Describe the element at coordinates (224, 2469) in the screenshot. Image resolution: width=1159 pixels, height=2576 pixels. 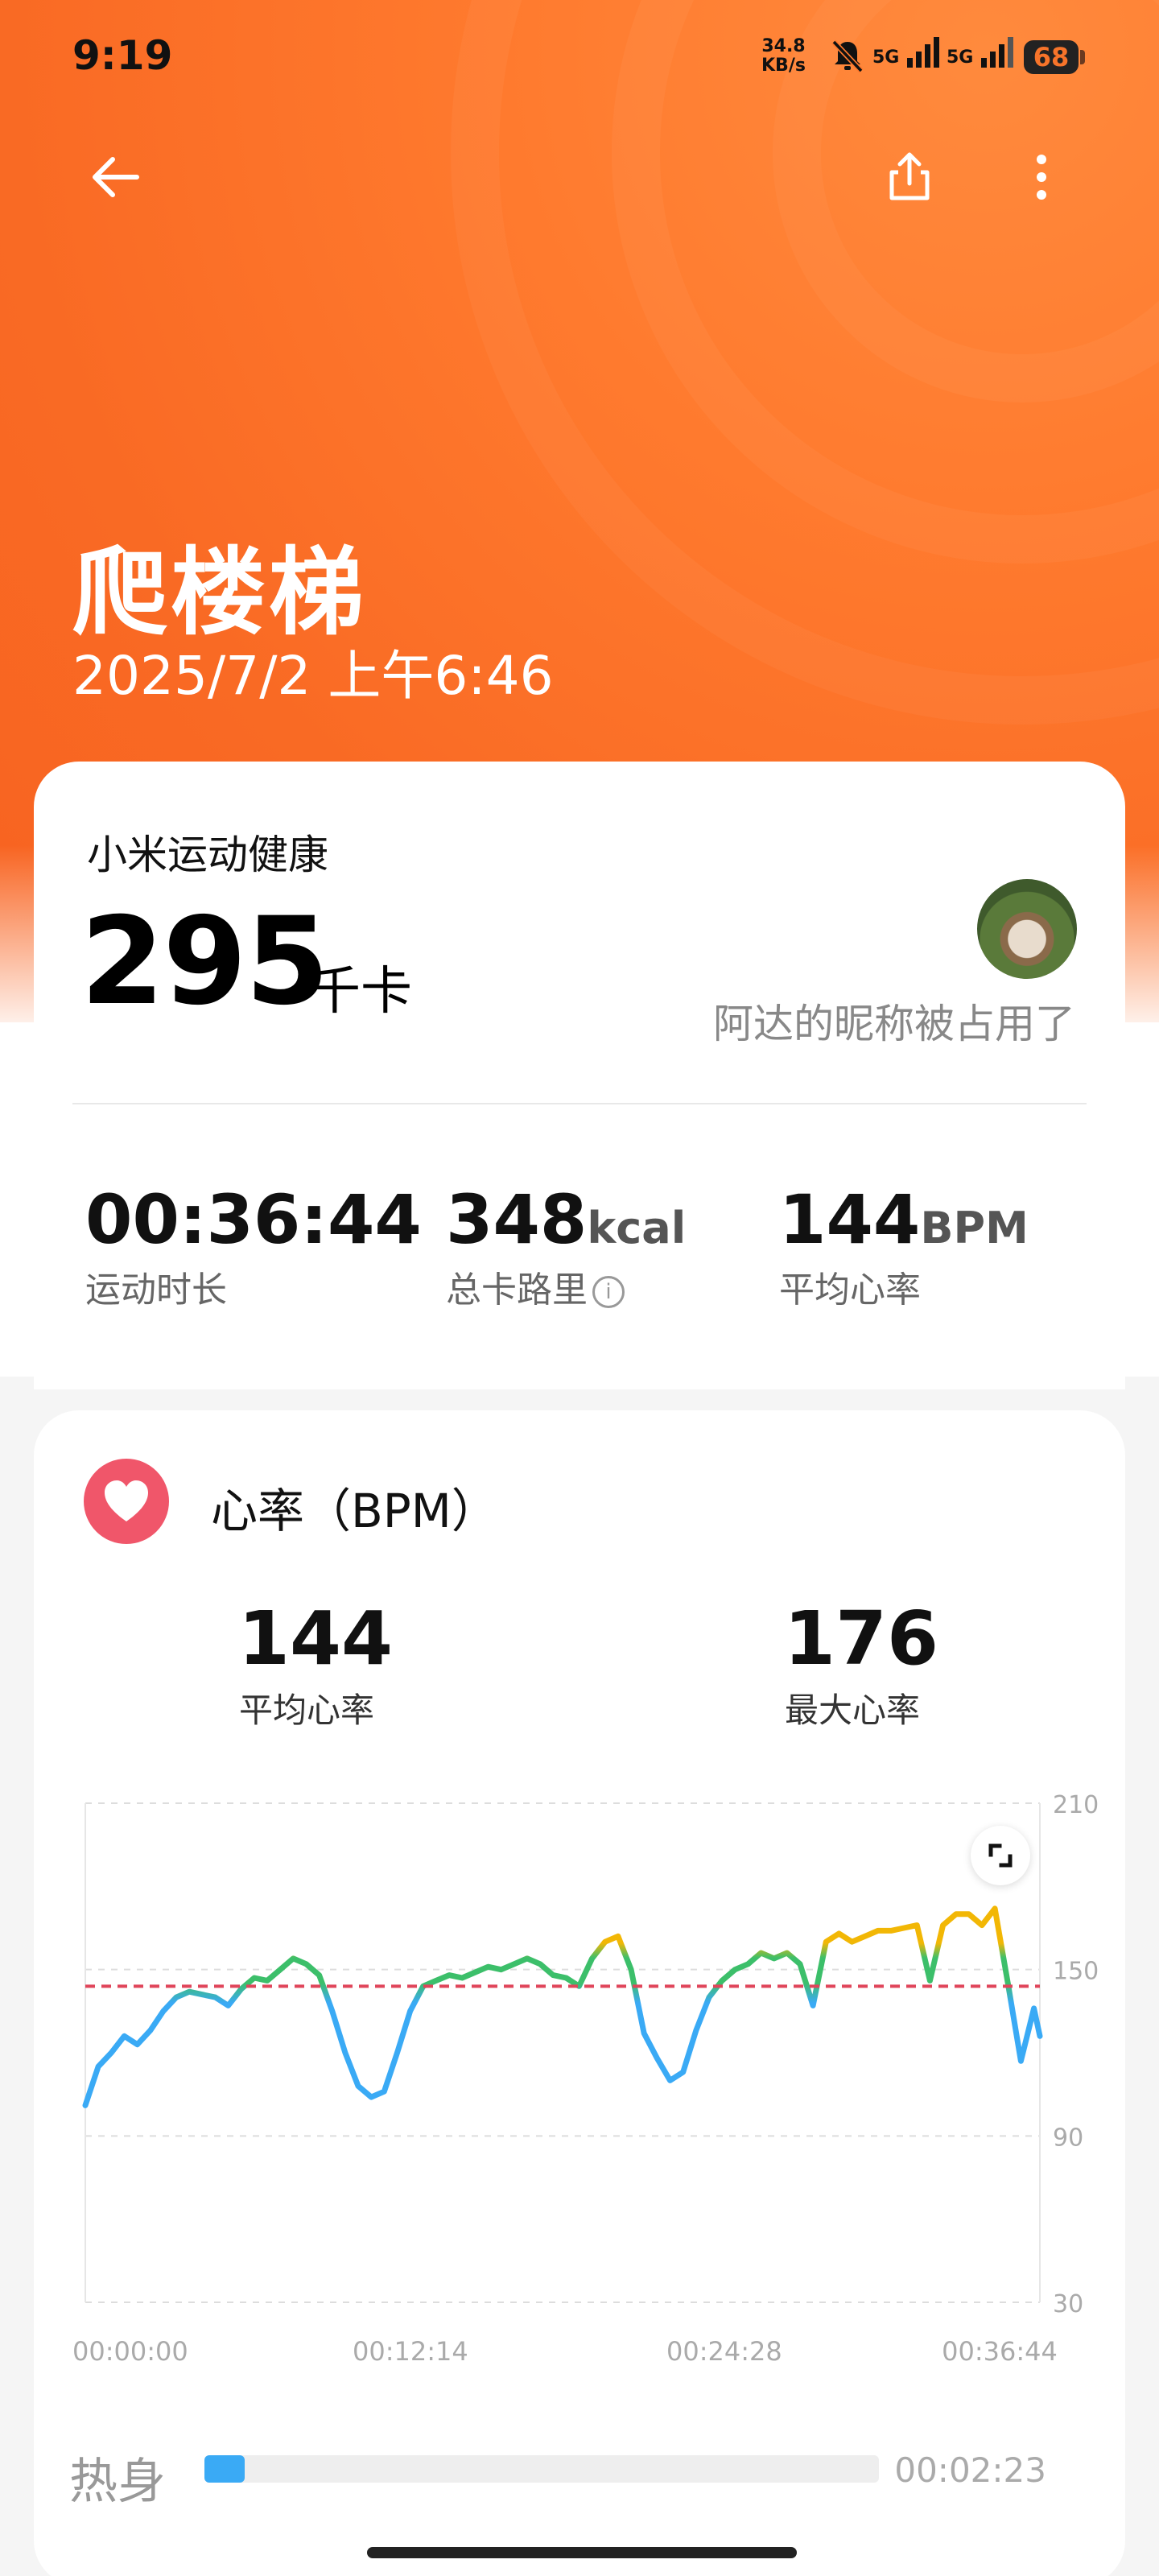
I see `zone-progress-fill` at that location.